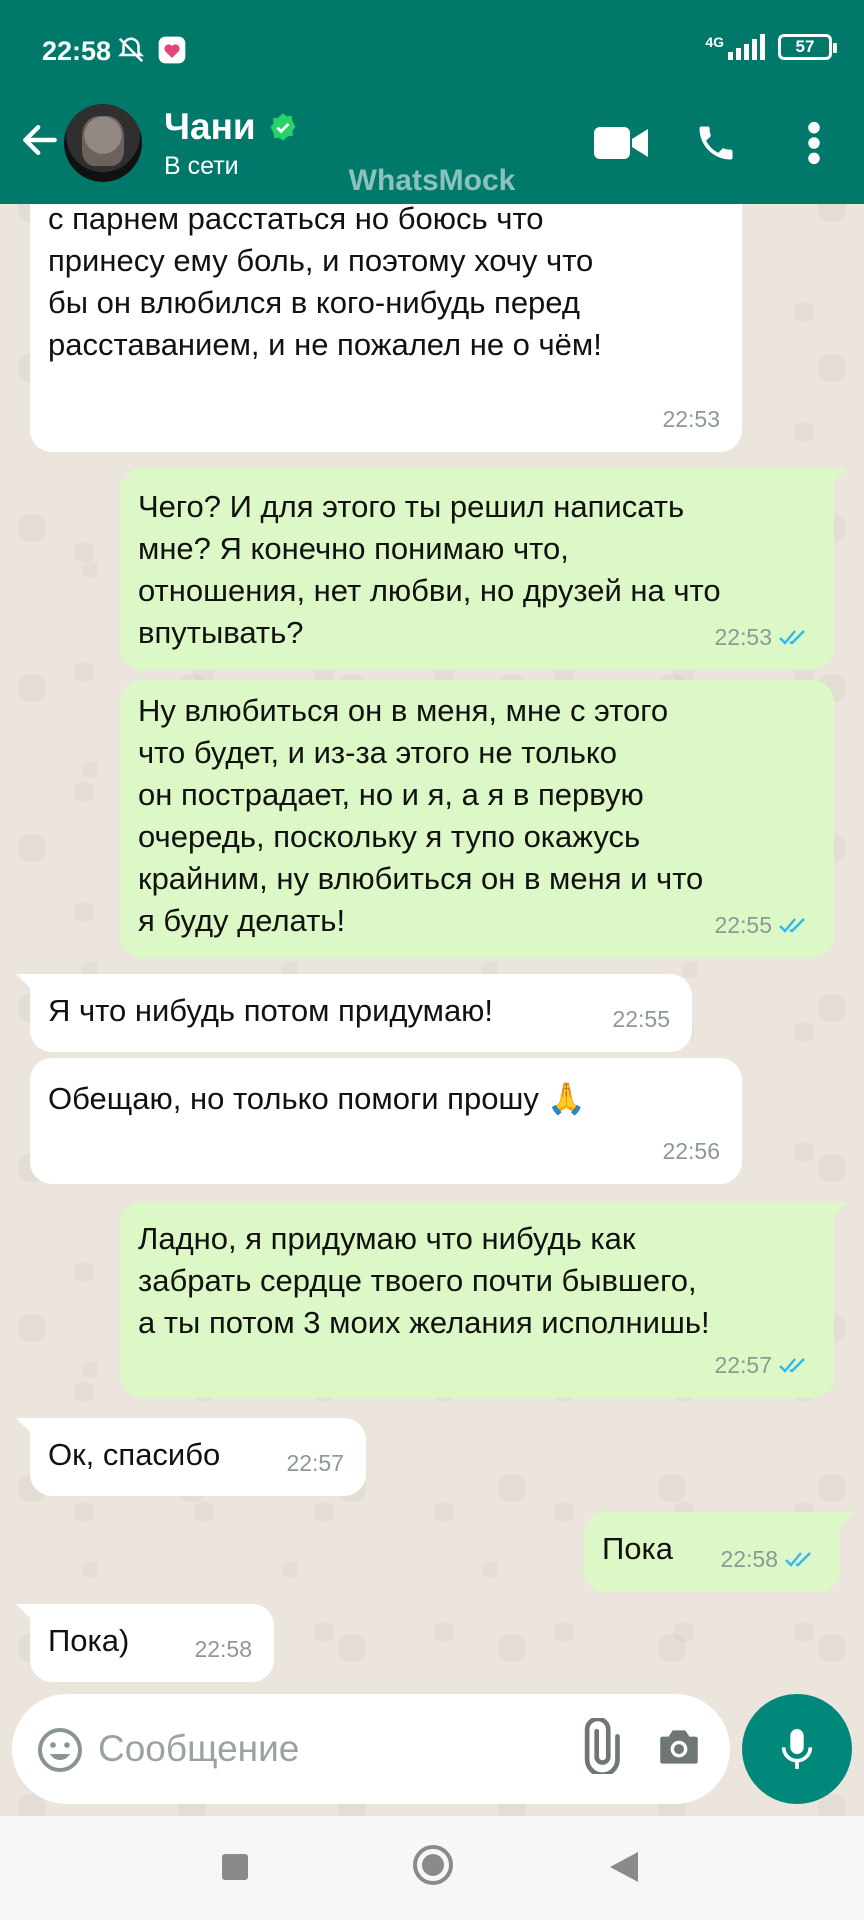  I want to click on verified-icon, so click(283, 127).